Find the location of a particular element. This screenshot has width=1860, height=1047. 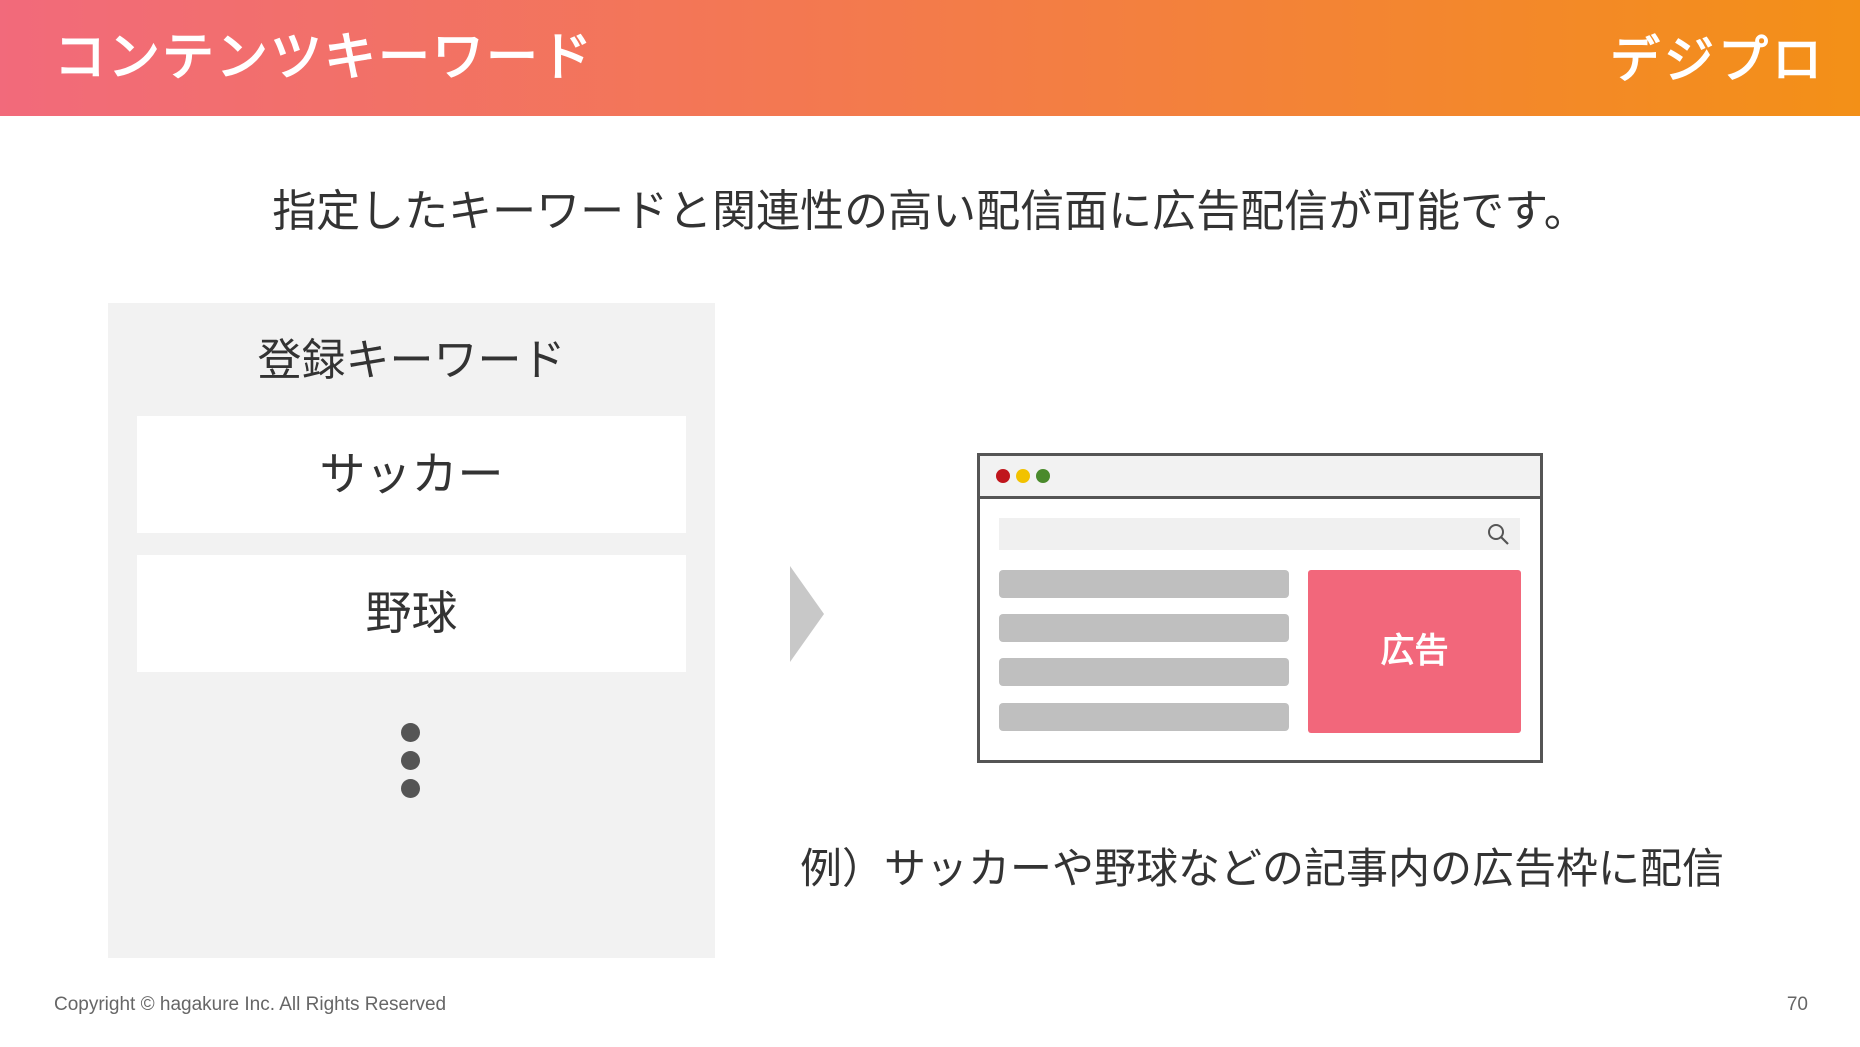

example-caption: 例）サッカーや野球などの記事内の広告枠に配信 is located at coordinates (1262, 868).